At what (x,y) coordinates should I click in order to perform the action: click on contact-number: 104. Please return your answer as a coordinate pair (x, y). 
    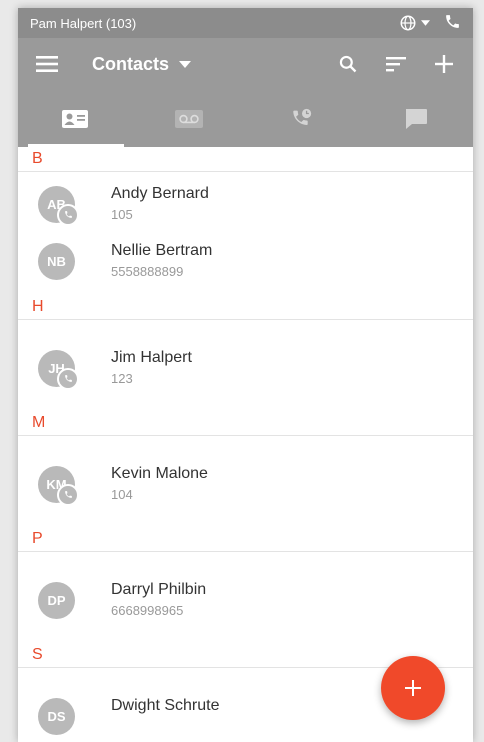
    Looking at the image, I should click on (122, 494).